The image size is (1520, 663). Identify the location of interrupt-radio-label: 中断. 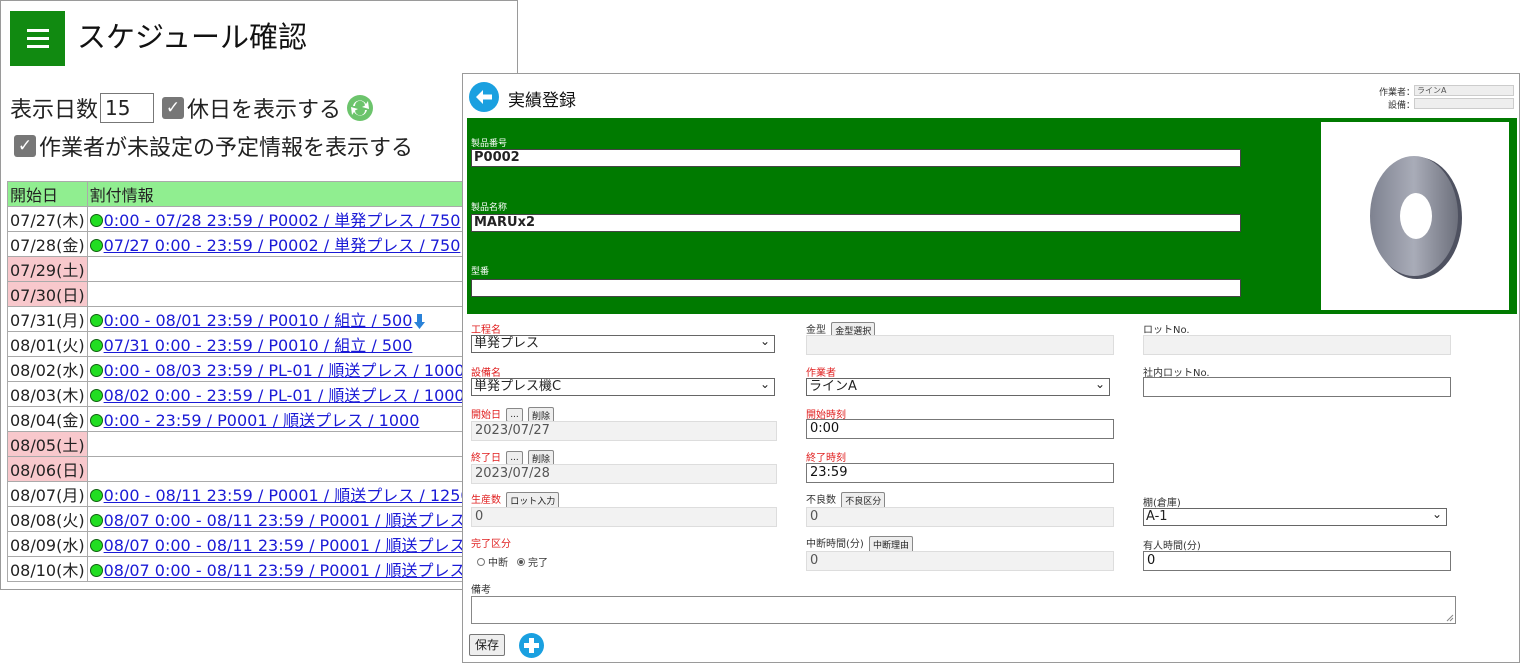
(498, 563).